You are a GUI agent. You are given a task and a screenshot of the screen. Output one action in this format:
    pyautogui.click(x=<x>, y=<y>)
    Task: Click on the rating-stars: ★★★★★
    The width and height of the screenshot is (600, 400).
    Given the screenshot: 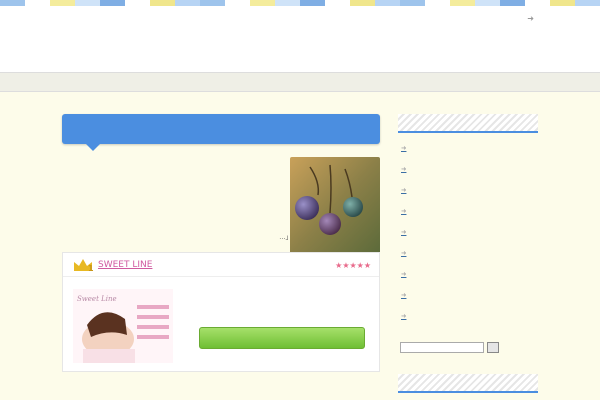 What is the action you would take?
    pyautogui.click(x=353, y=265)
    